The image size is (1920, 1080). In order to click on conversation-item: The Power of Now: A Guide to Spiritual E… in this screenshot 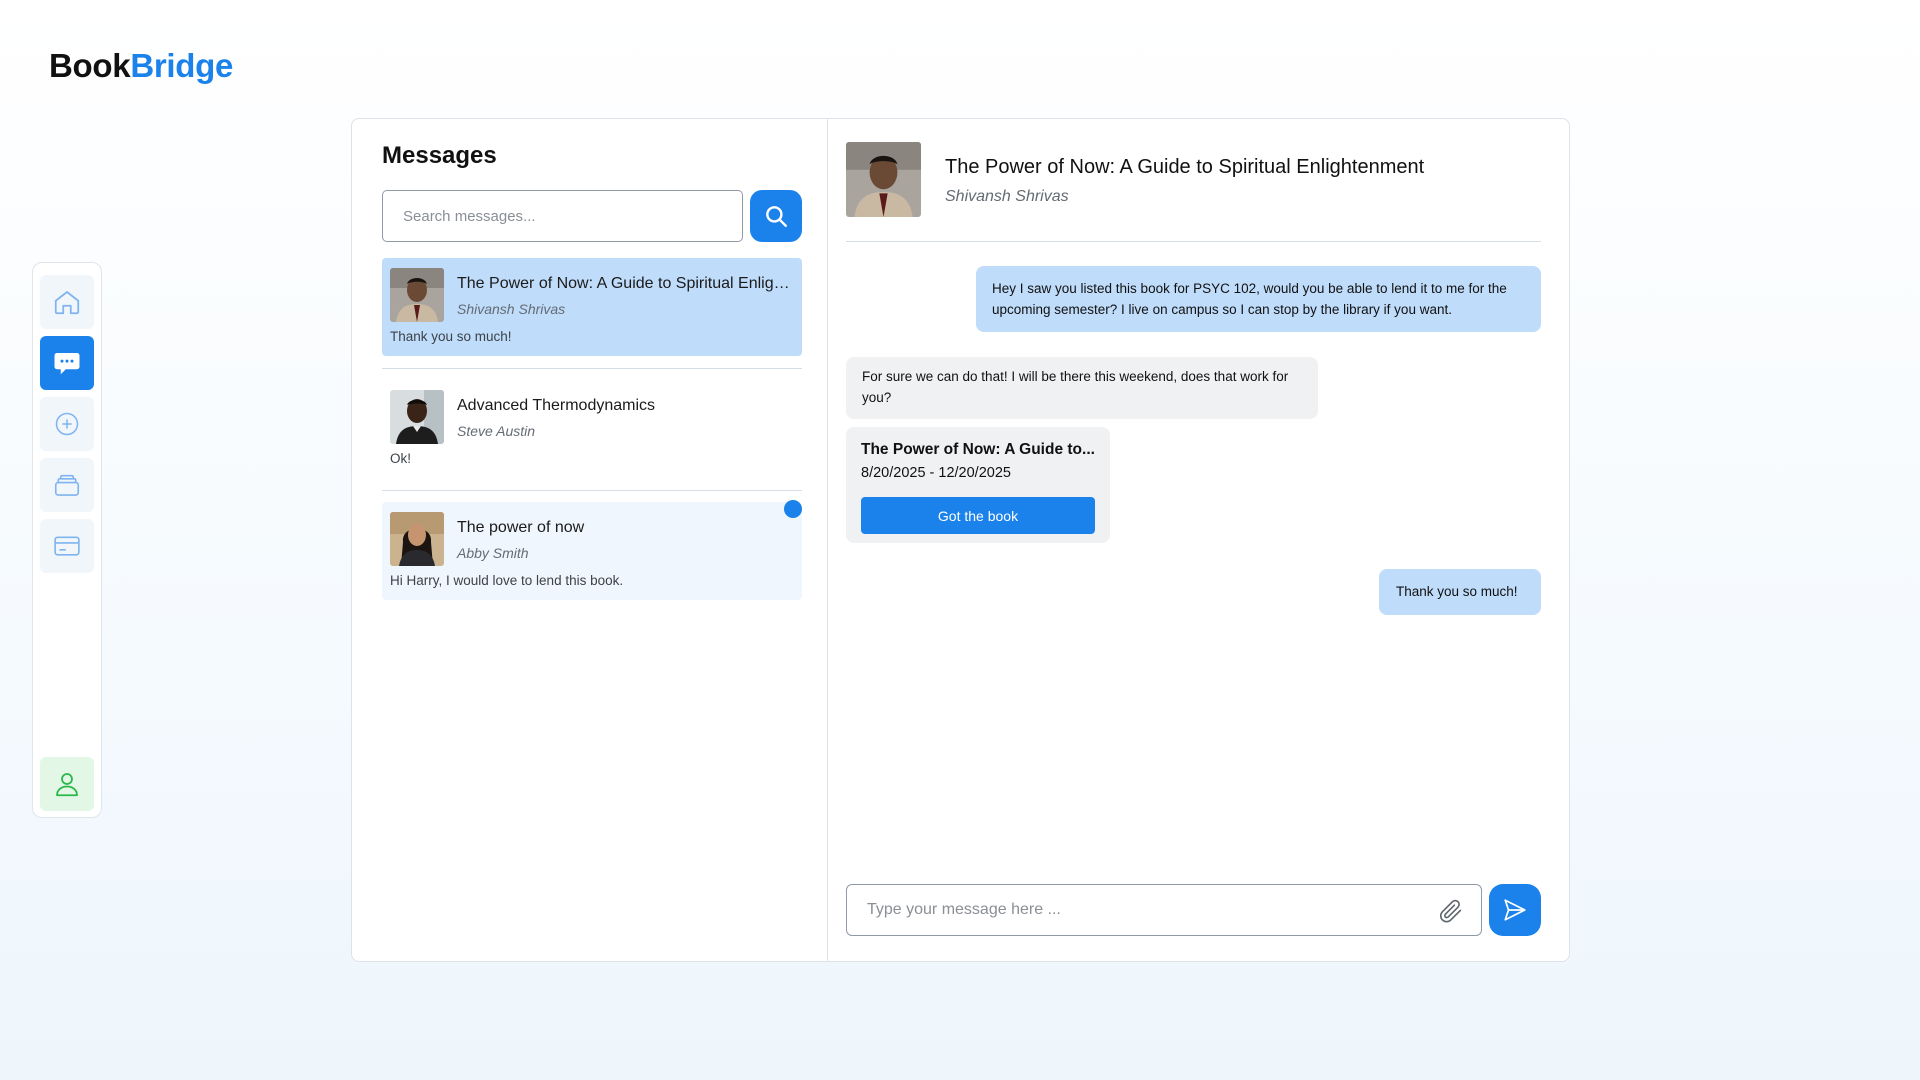, I will do `click(592, 307)`.